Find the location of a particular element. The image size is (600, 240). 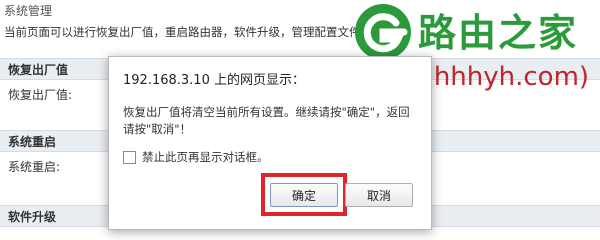

reboot-label: 系统重启: is located at coordinates (34, 167).